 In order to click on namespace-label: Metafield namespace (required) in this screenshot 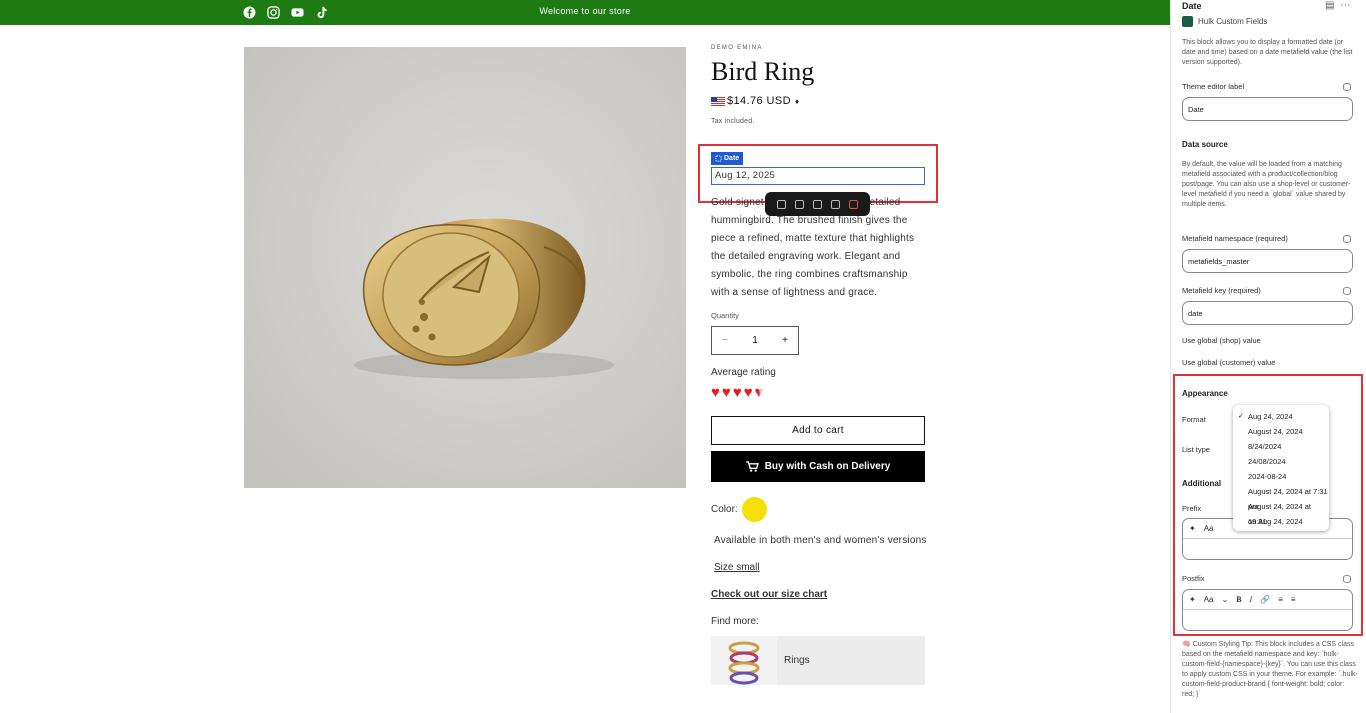, I will do `click(1235, 238)`.